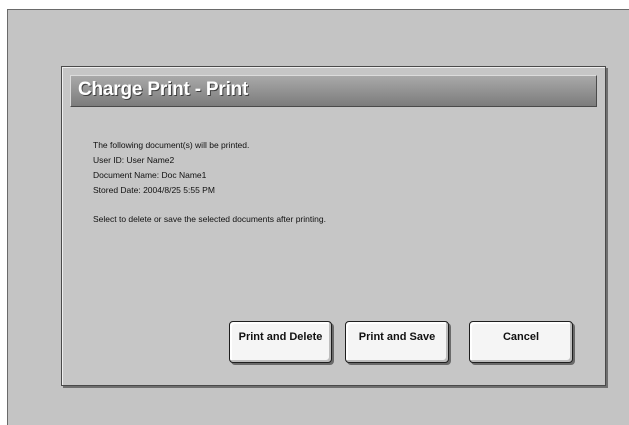  What do you see at coordinates (154, 190) in the screenshot?
I see `message-line-stored-date: Stored Date: 2004/8/25 5:55 PM` at bounding box center [154, 190].